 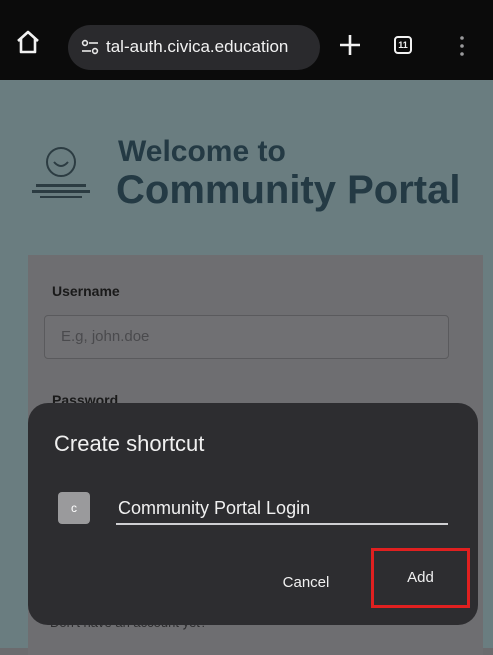 I want to click on welcome-heading: Welcome to, so click(x=202, y=151).